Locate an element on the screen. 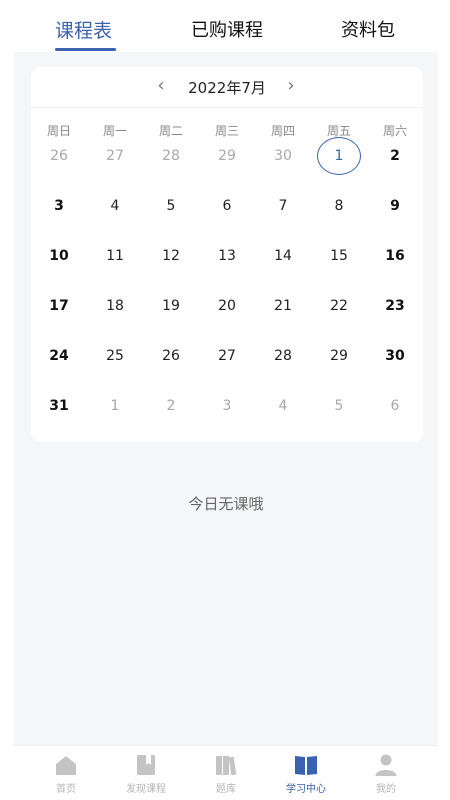 The height and width of the screenshot is (800, 450). calendar-day: 15 is located at coordinates (339, 266).